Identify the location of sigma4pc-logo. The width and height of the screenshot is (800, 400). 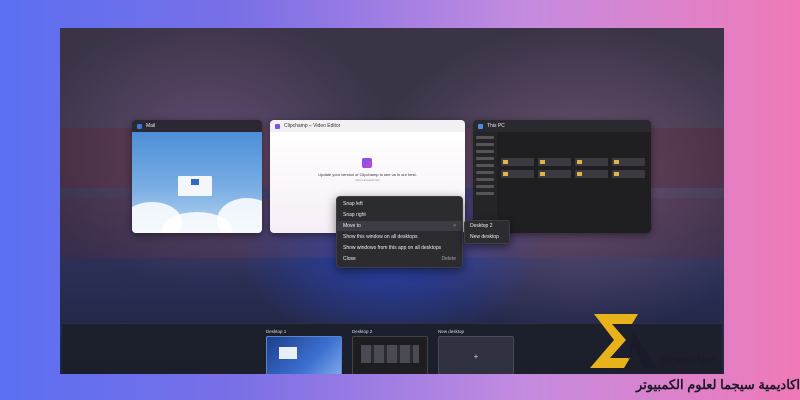
(623, 341).